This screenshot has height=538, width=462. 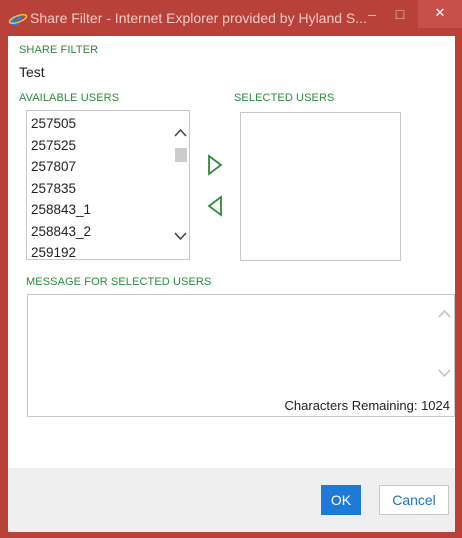 What do you see at coordinates (320, 186) in the screenshot?
I see `selected-users-list` at bounding box center [320, 186].